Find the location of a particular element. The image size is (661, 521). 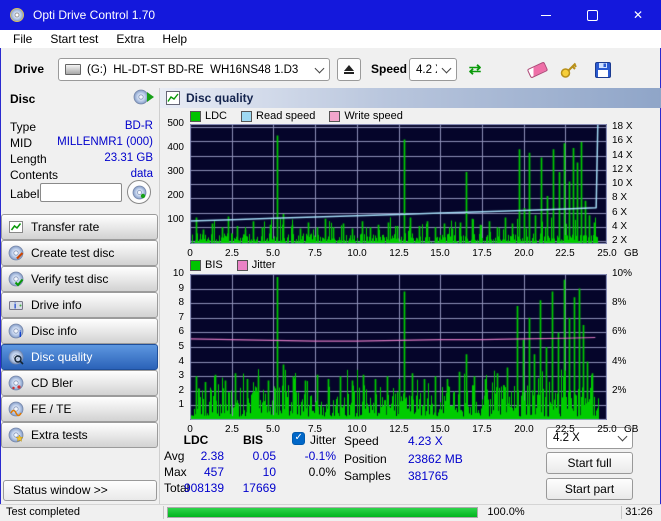

disc-length-value: 23.31 GB is located at coordinates (128, 158).